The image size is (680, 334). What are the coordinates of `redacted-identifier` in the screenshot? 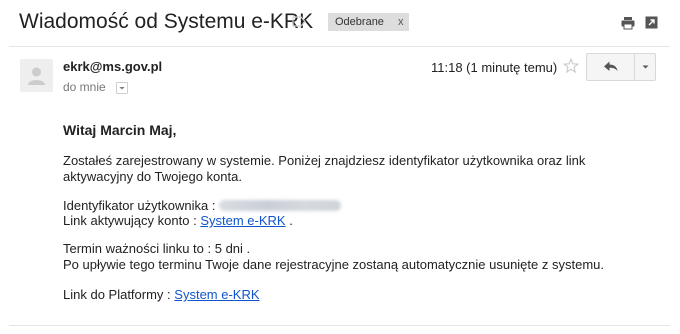 It's located at (280, 205).